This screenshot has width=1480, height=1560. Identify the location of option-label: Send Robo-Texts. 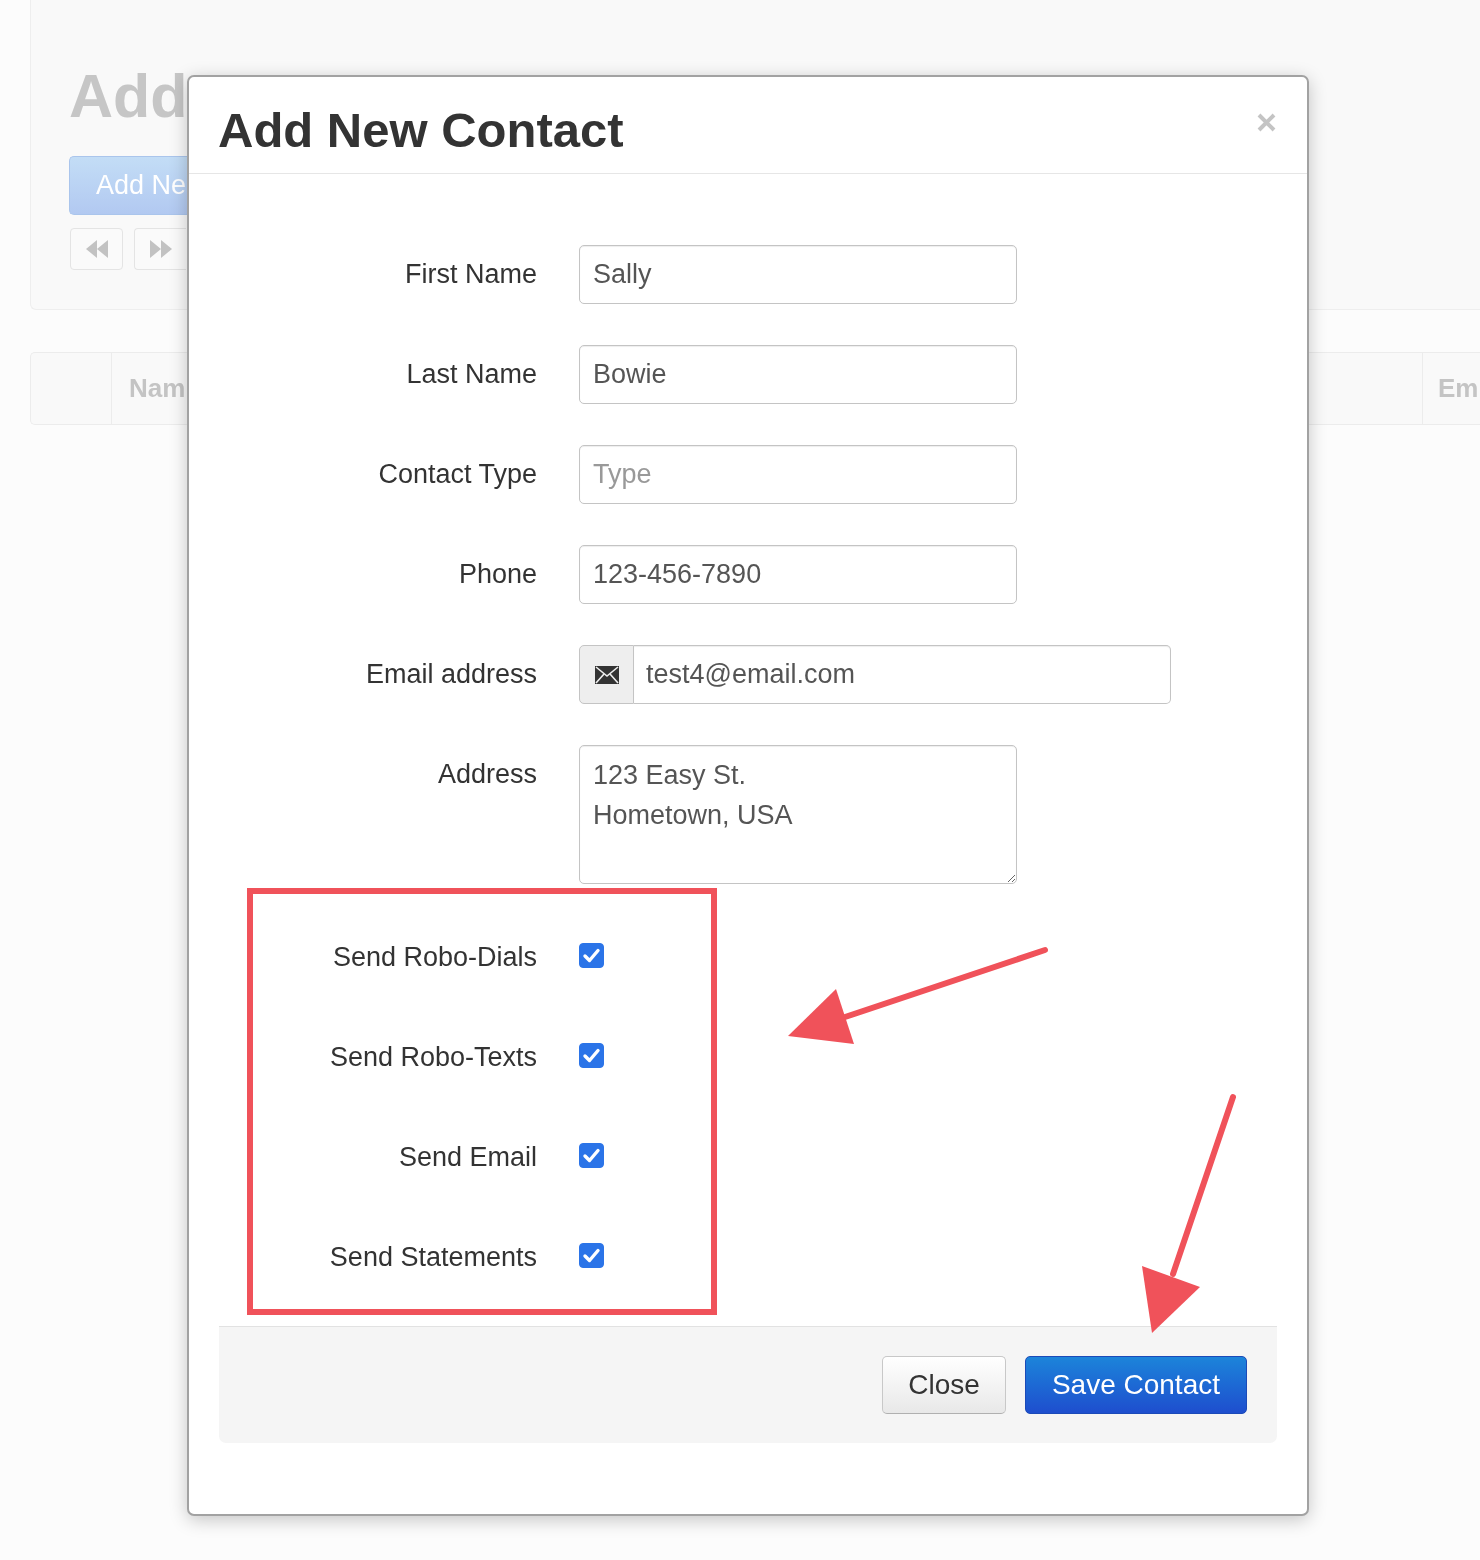
(433, 1057).